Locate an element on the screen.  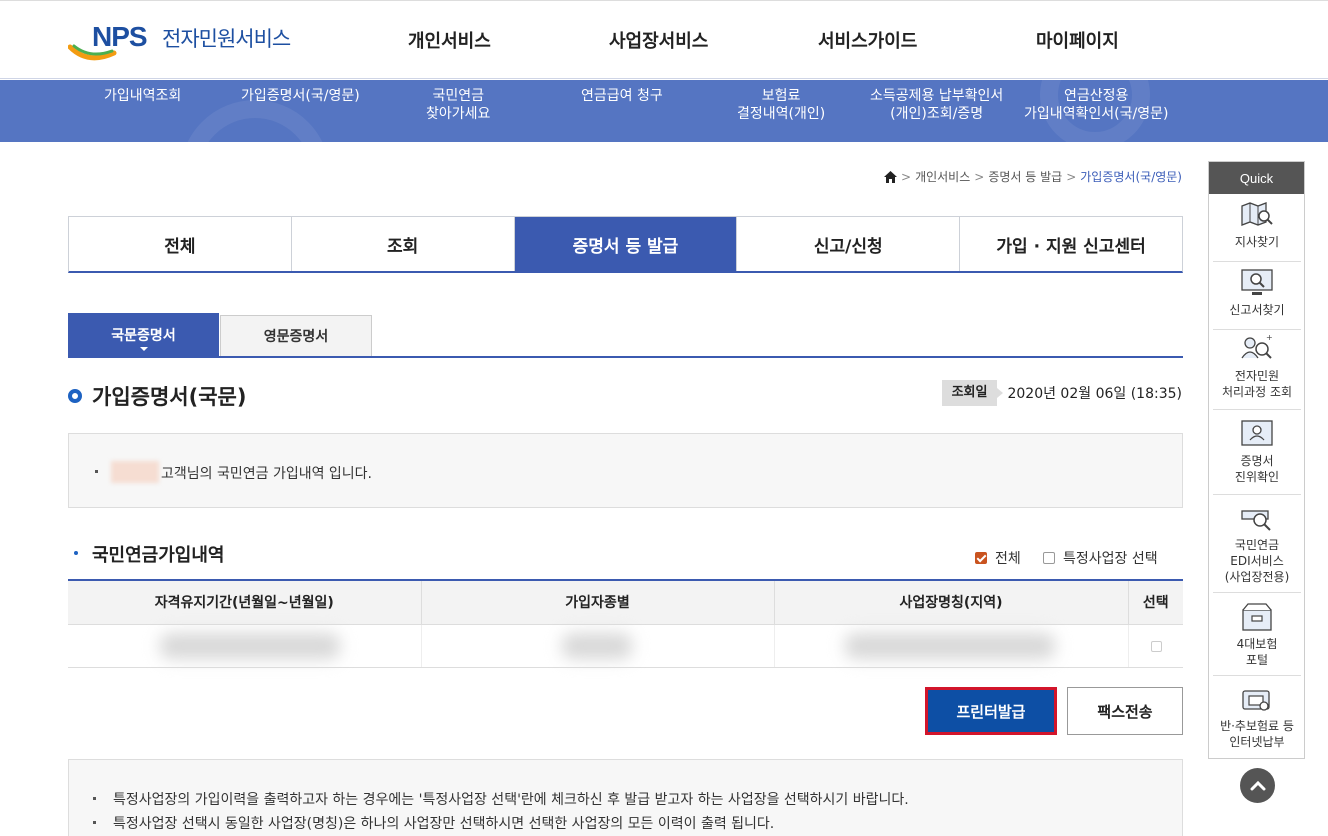
tab-inquiry: 조회 is located at coordinates (403, 244).